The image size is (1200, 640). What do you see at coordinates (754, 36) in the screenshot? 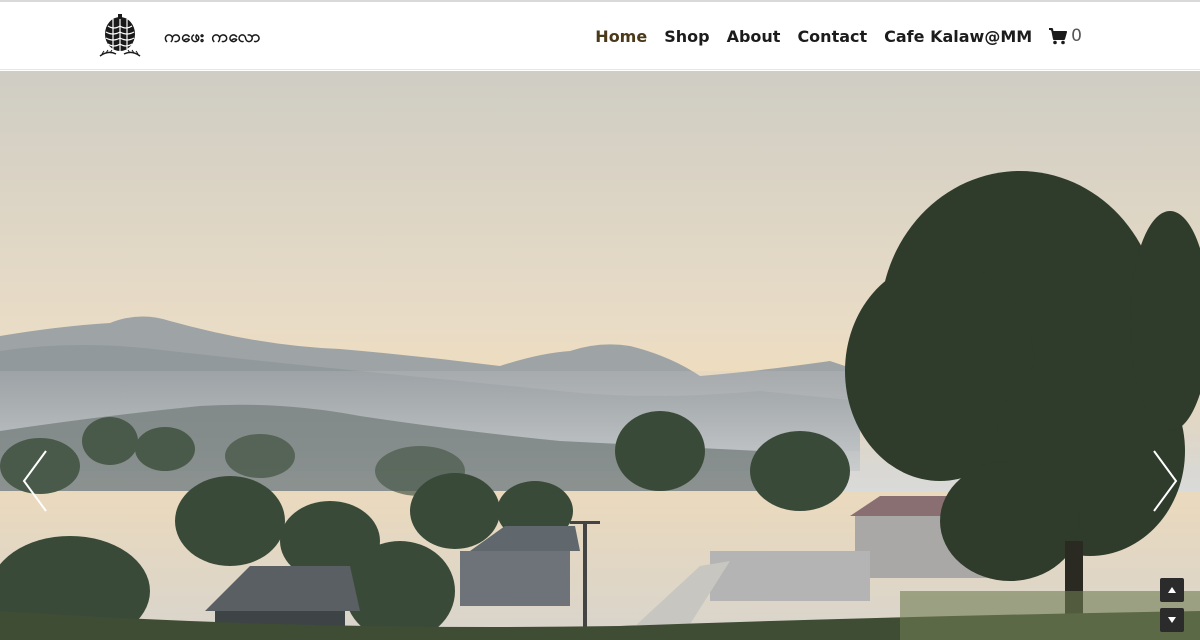
I see `nav-about: About` at bounding box center [754, 36].